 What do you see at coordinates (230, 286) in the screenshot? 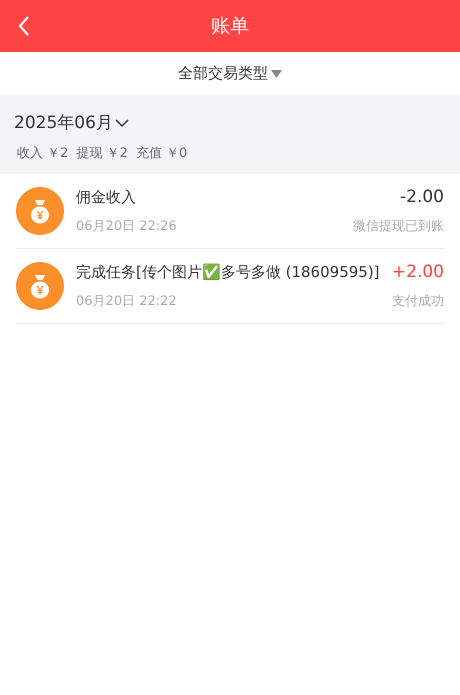
I see `transaction-row: 完成任务[传个图片✅多号多做 (18609595)] +2.00 06月20日 22:22 支付成功` at bounding box center [230, 286].